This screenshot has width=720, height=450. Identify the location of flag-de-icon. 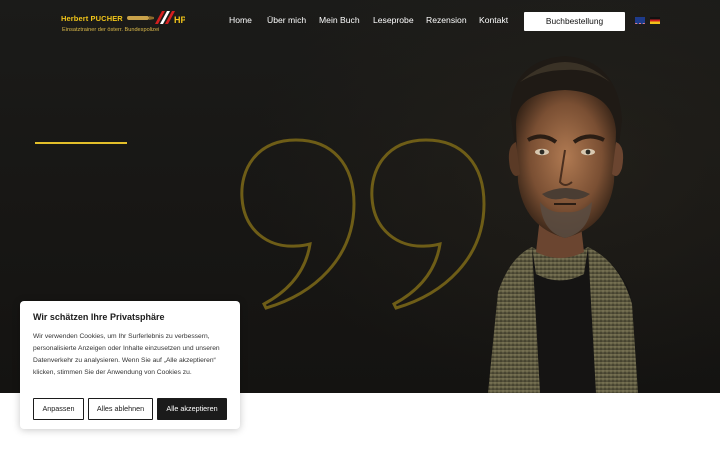
(655, 20).